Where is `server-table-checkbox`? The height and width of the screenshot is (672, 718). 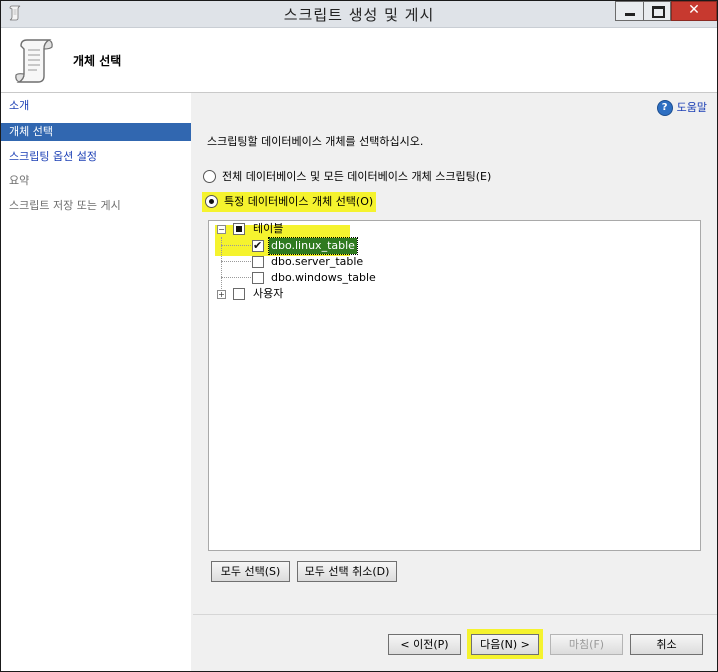 server-table-checkbox is located at coordinates (258, 262).